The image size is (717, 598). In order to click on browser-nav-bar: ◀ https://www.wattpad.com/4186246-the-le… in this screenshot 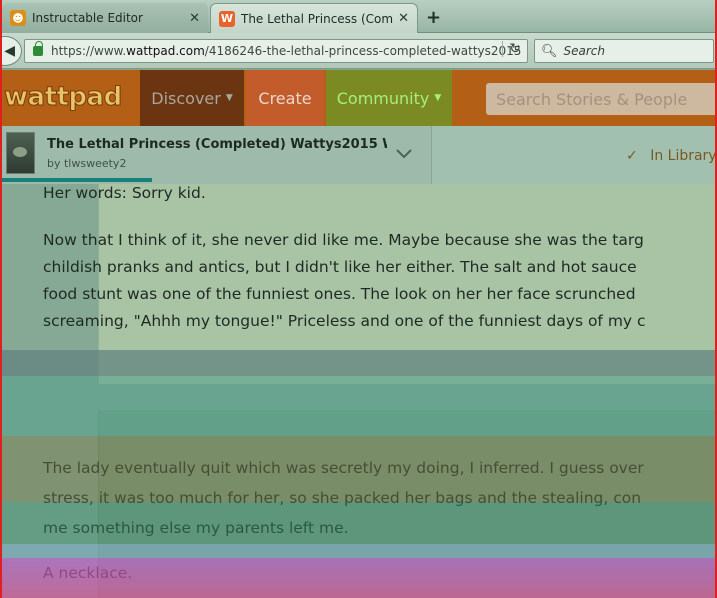, I will do `click(358, 51)`.